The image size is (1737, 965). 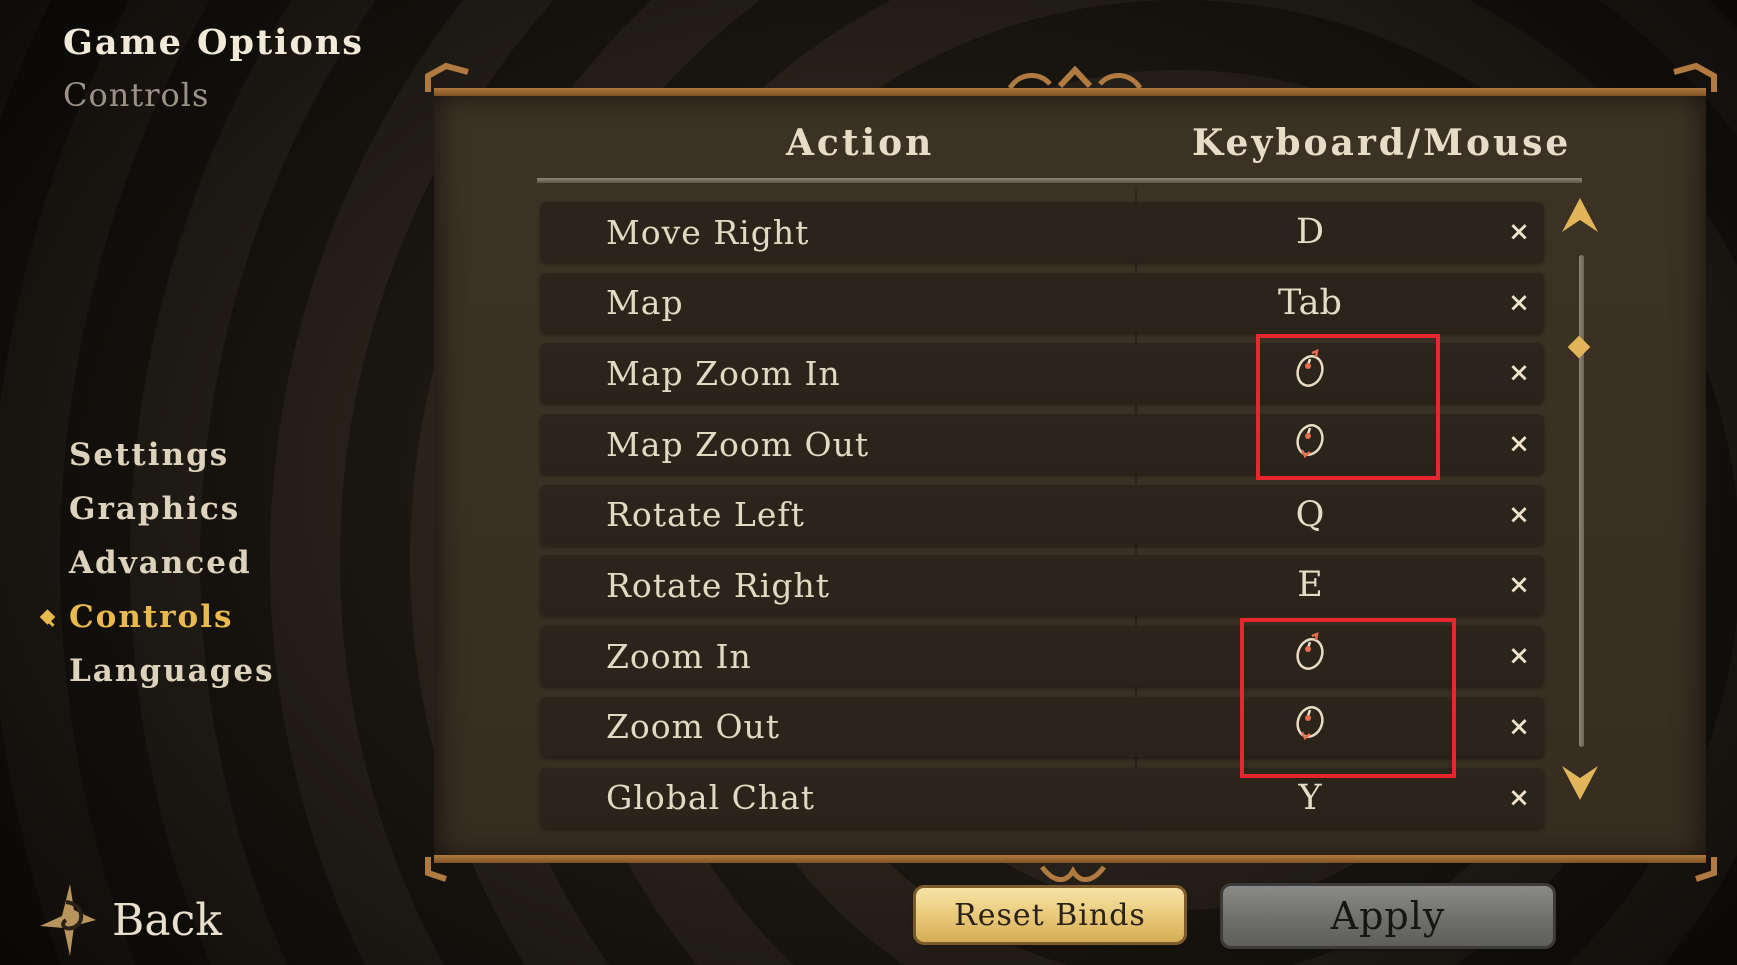 I want to click on selected-arrow-icon, so click(x=47, y=617).